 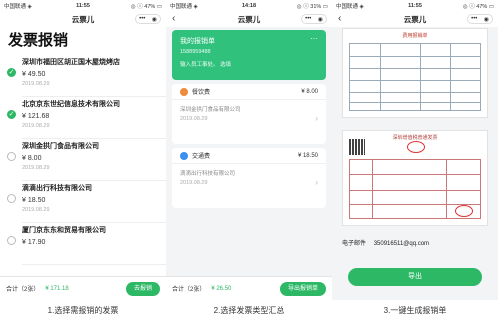 What do you see at coordinates (57, 288) in the screenshot?
I see `total-amount: ¥ 171.18` at bounding box center [57, 288].